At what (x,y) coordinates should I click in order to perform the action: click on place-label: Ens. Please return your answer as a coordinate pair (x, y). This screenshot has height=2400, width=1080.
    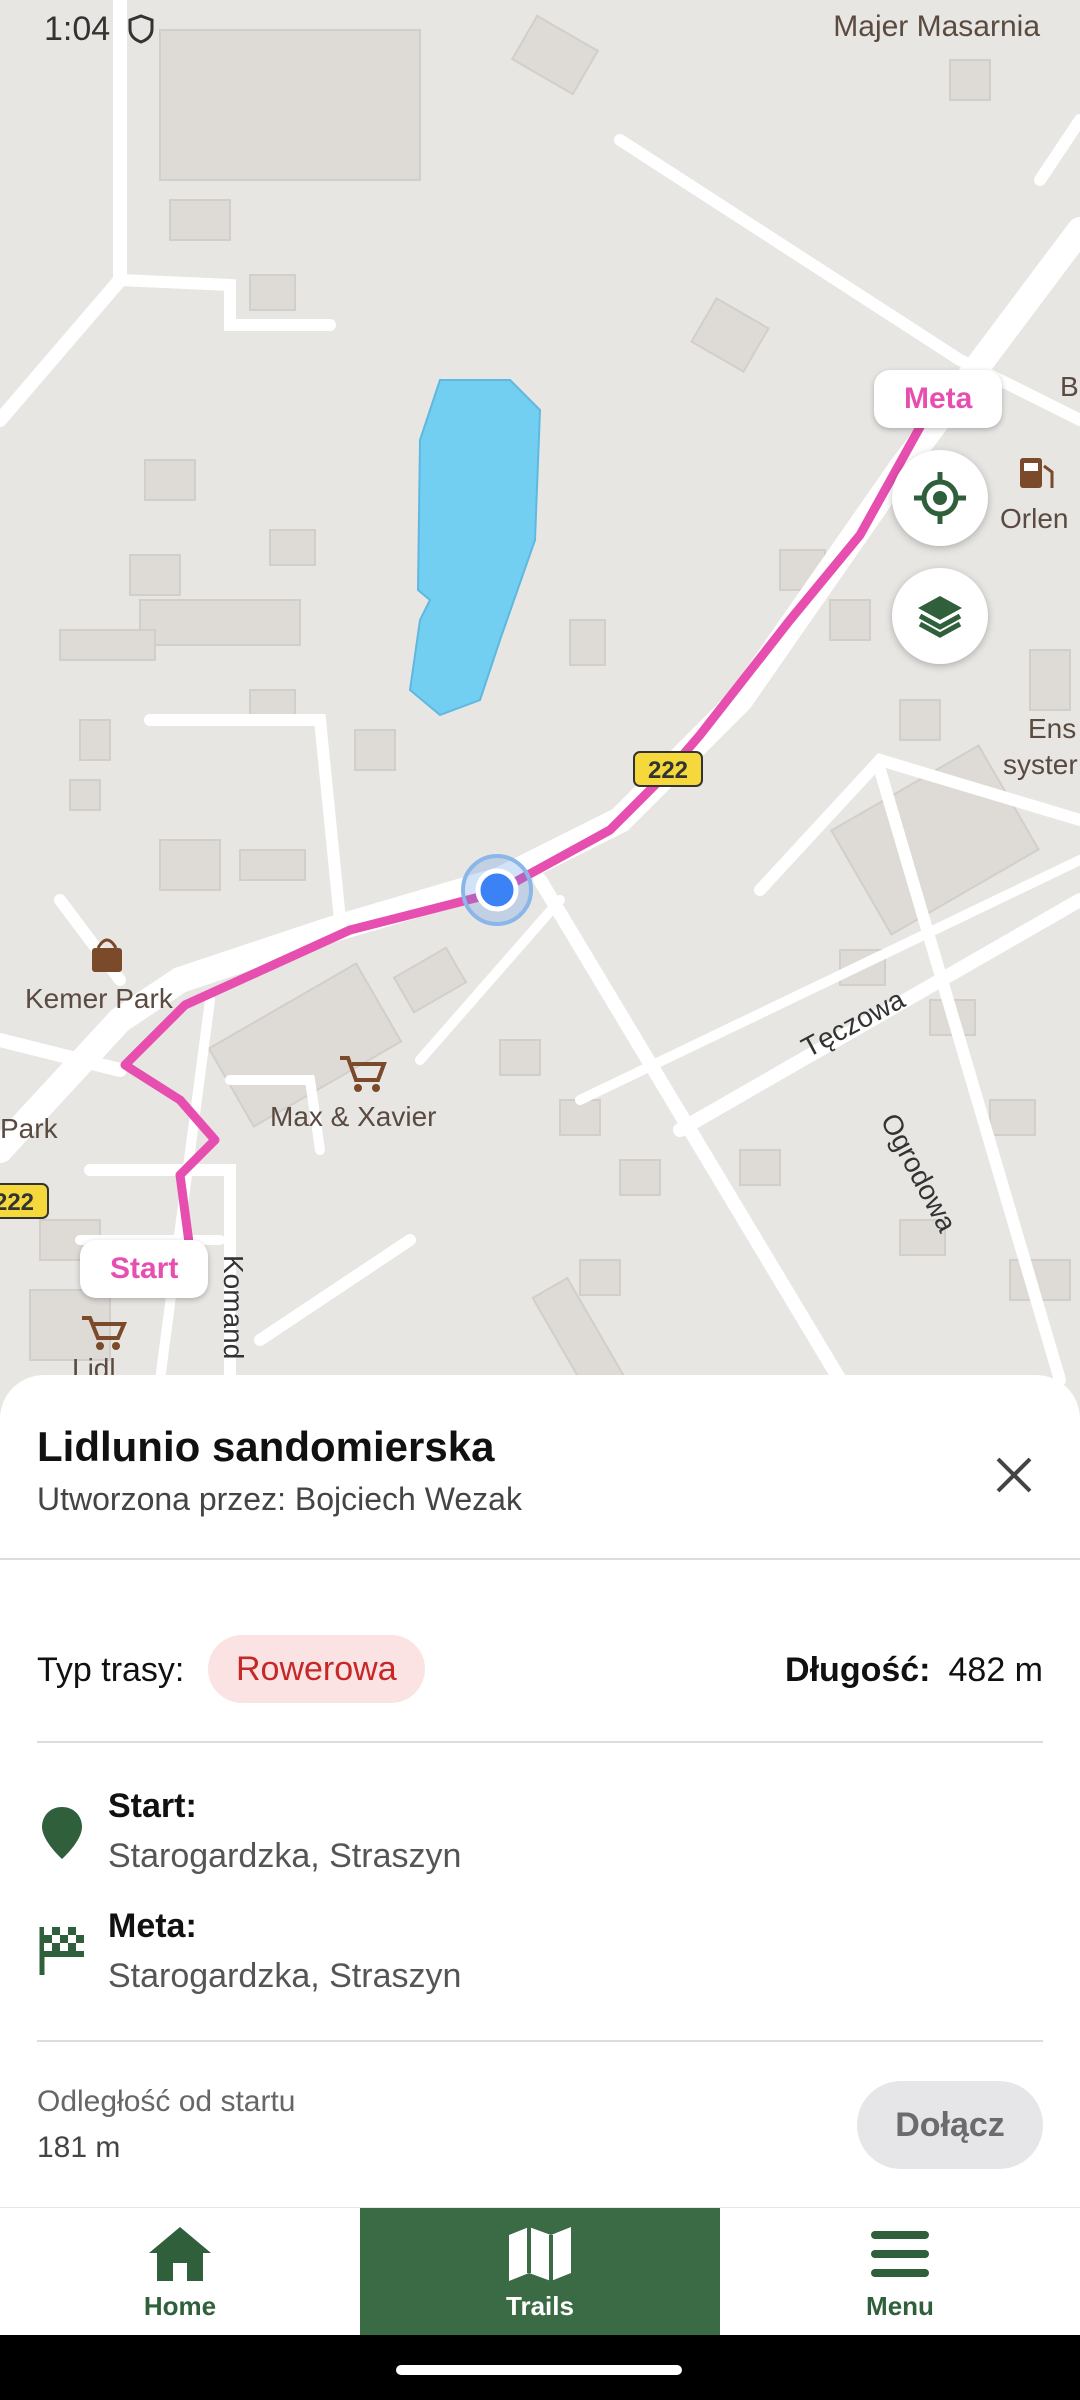
    Looking at the image, I should click on (1052, 728).